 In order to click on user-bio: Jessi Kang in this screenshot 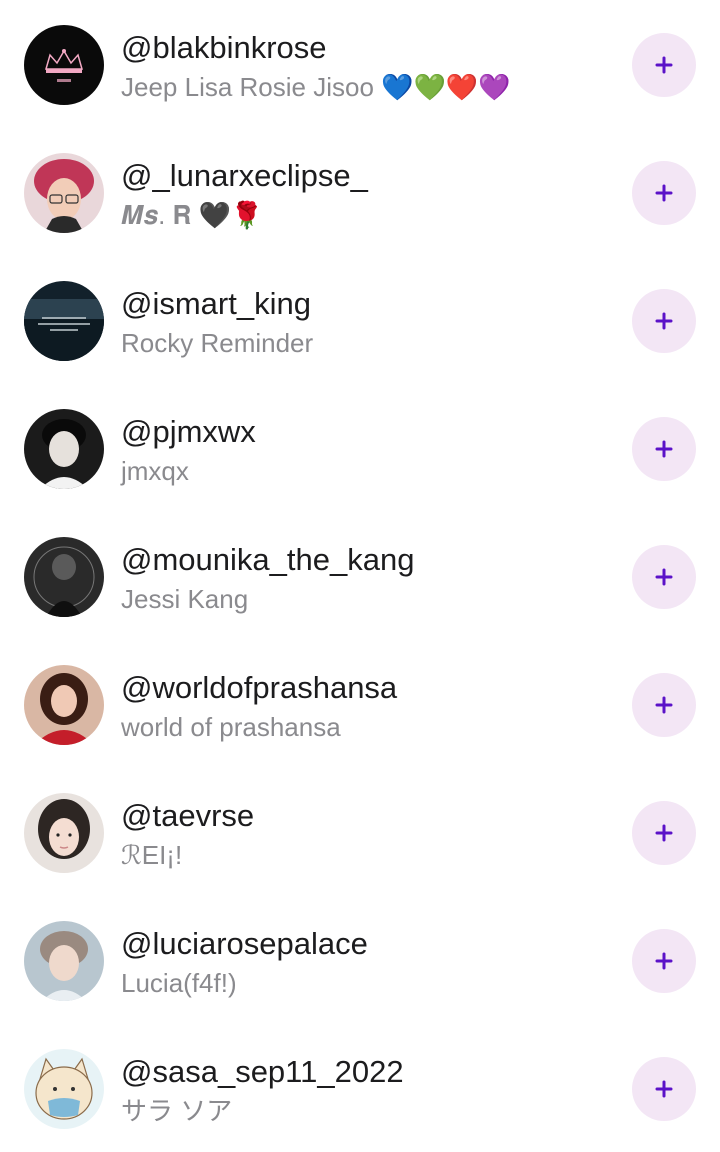, I will do `click(185, 599)`.